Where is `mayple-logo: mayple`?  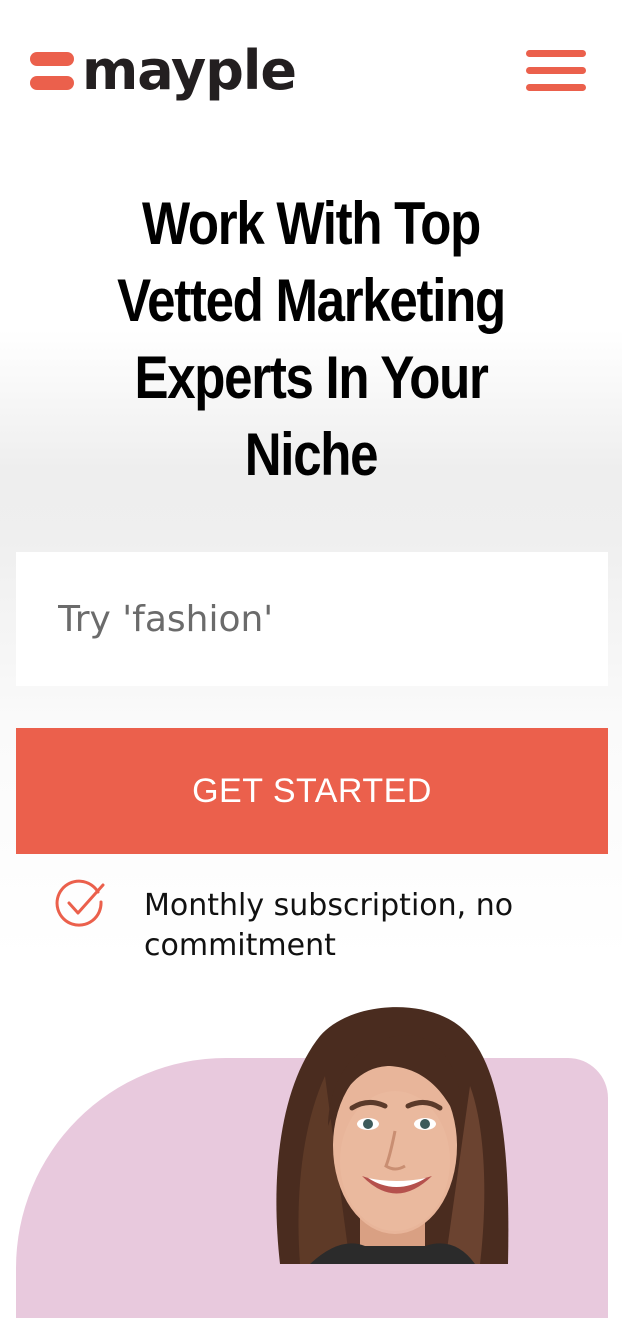
mayple-logo: mayple is located at coordinates (180, 74).